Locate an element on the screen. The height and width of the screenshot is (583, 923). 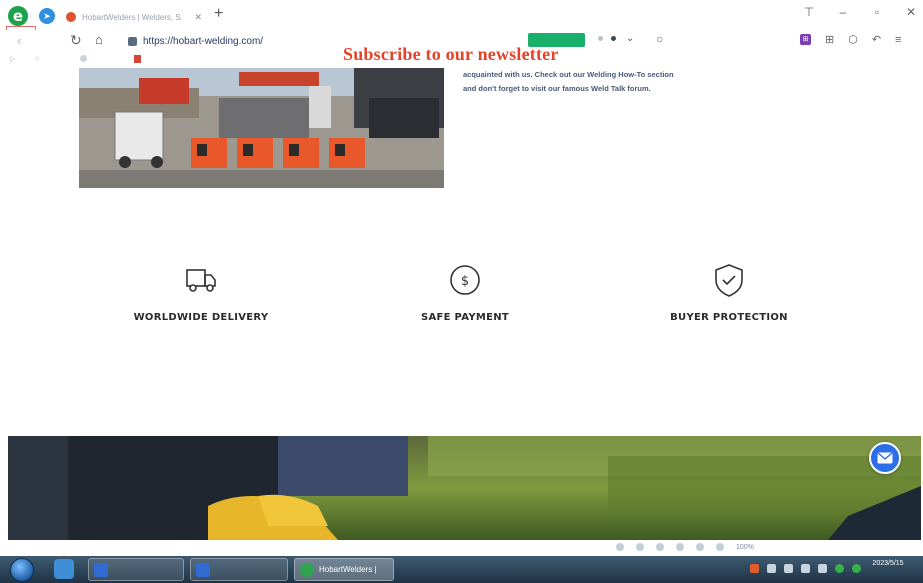
truck-icon is located at coordinates (201, 280).